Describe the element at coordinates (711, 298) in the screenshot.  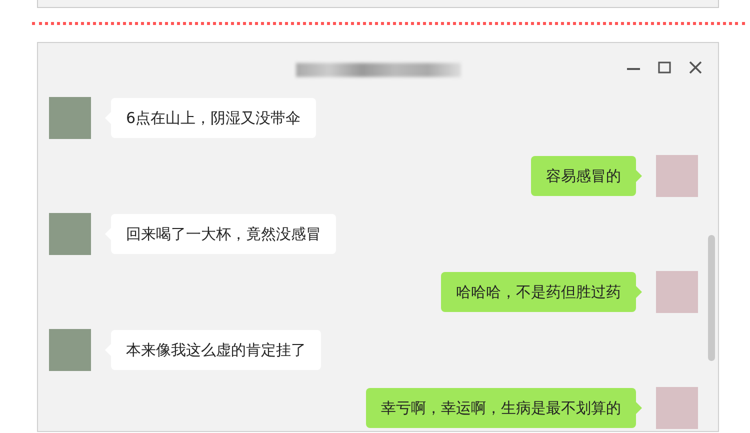
I see `scrollbar` at that location.